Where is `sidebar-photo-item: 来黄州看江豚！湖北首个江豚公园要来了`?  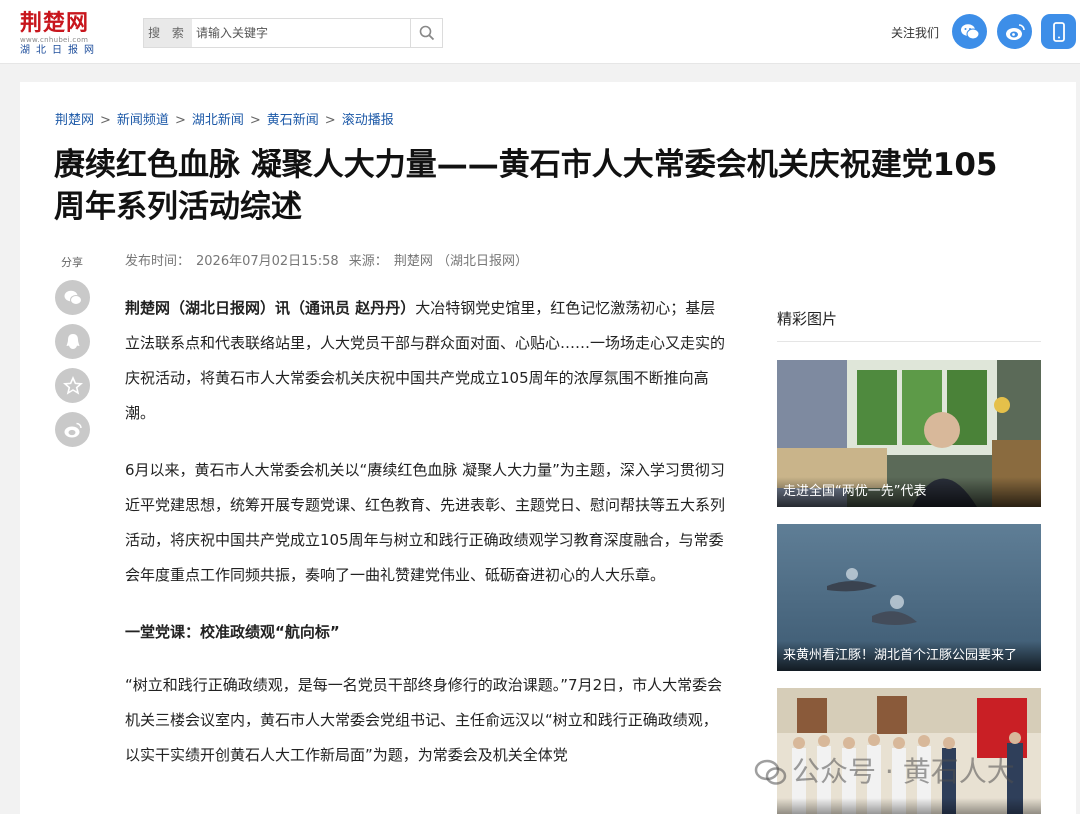 sidebar-photo-item: 来黄州看江豚！湖北首个江豚公园要来了 is located at coordinates (909, 597).